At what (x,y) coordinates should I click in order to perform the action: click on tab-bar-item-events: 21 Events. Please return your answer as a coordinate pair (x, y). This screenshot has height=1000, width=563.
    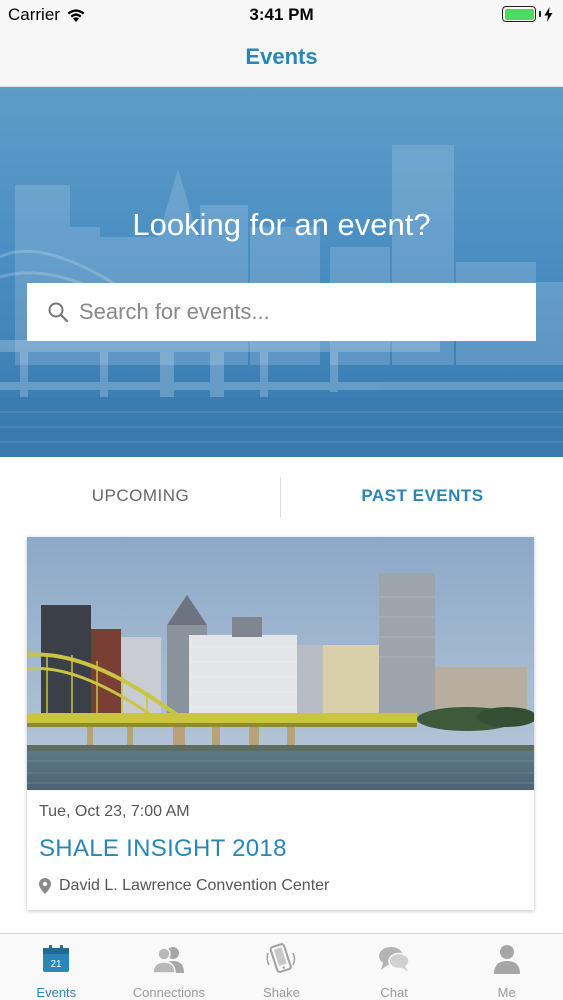
    Looking at the image, I should click on (56, 967).